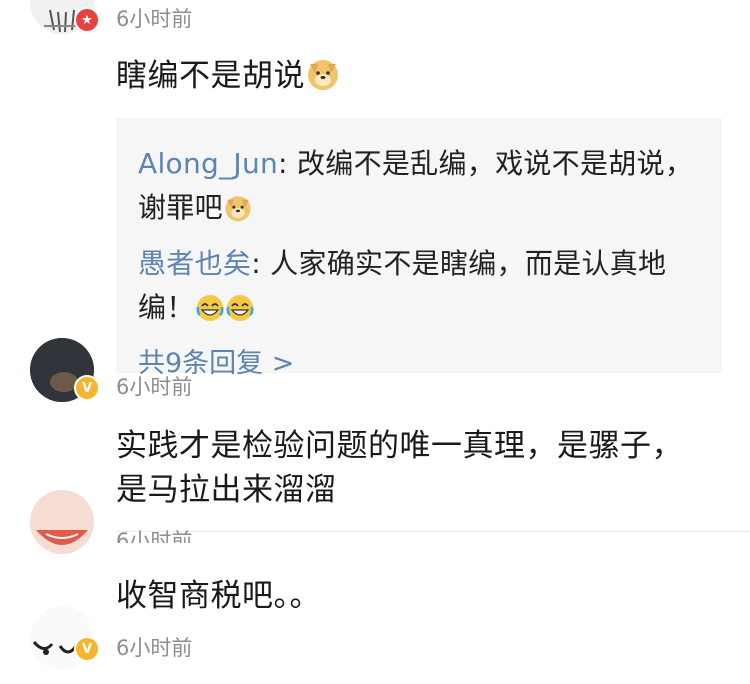 The width and height of the screenshot is (750, 684). I want to click on reply-username: Along_Jun, so click(208, 163).